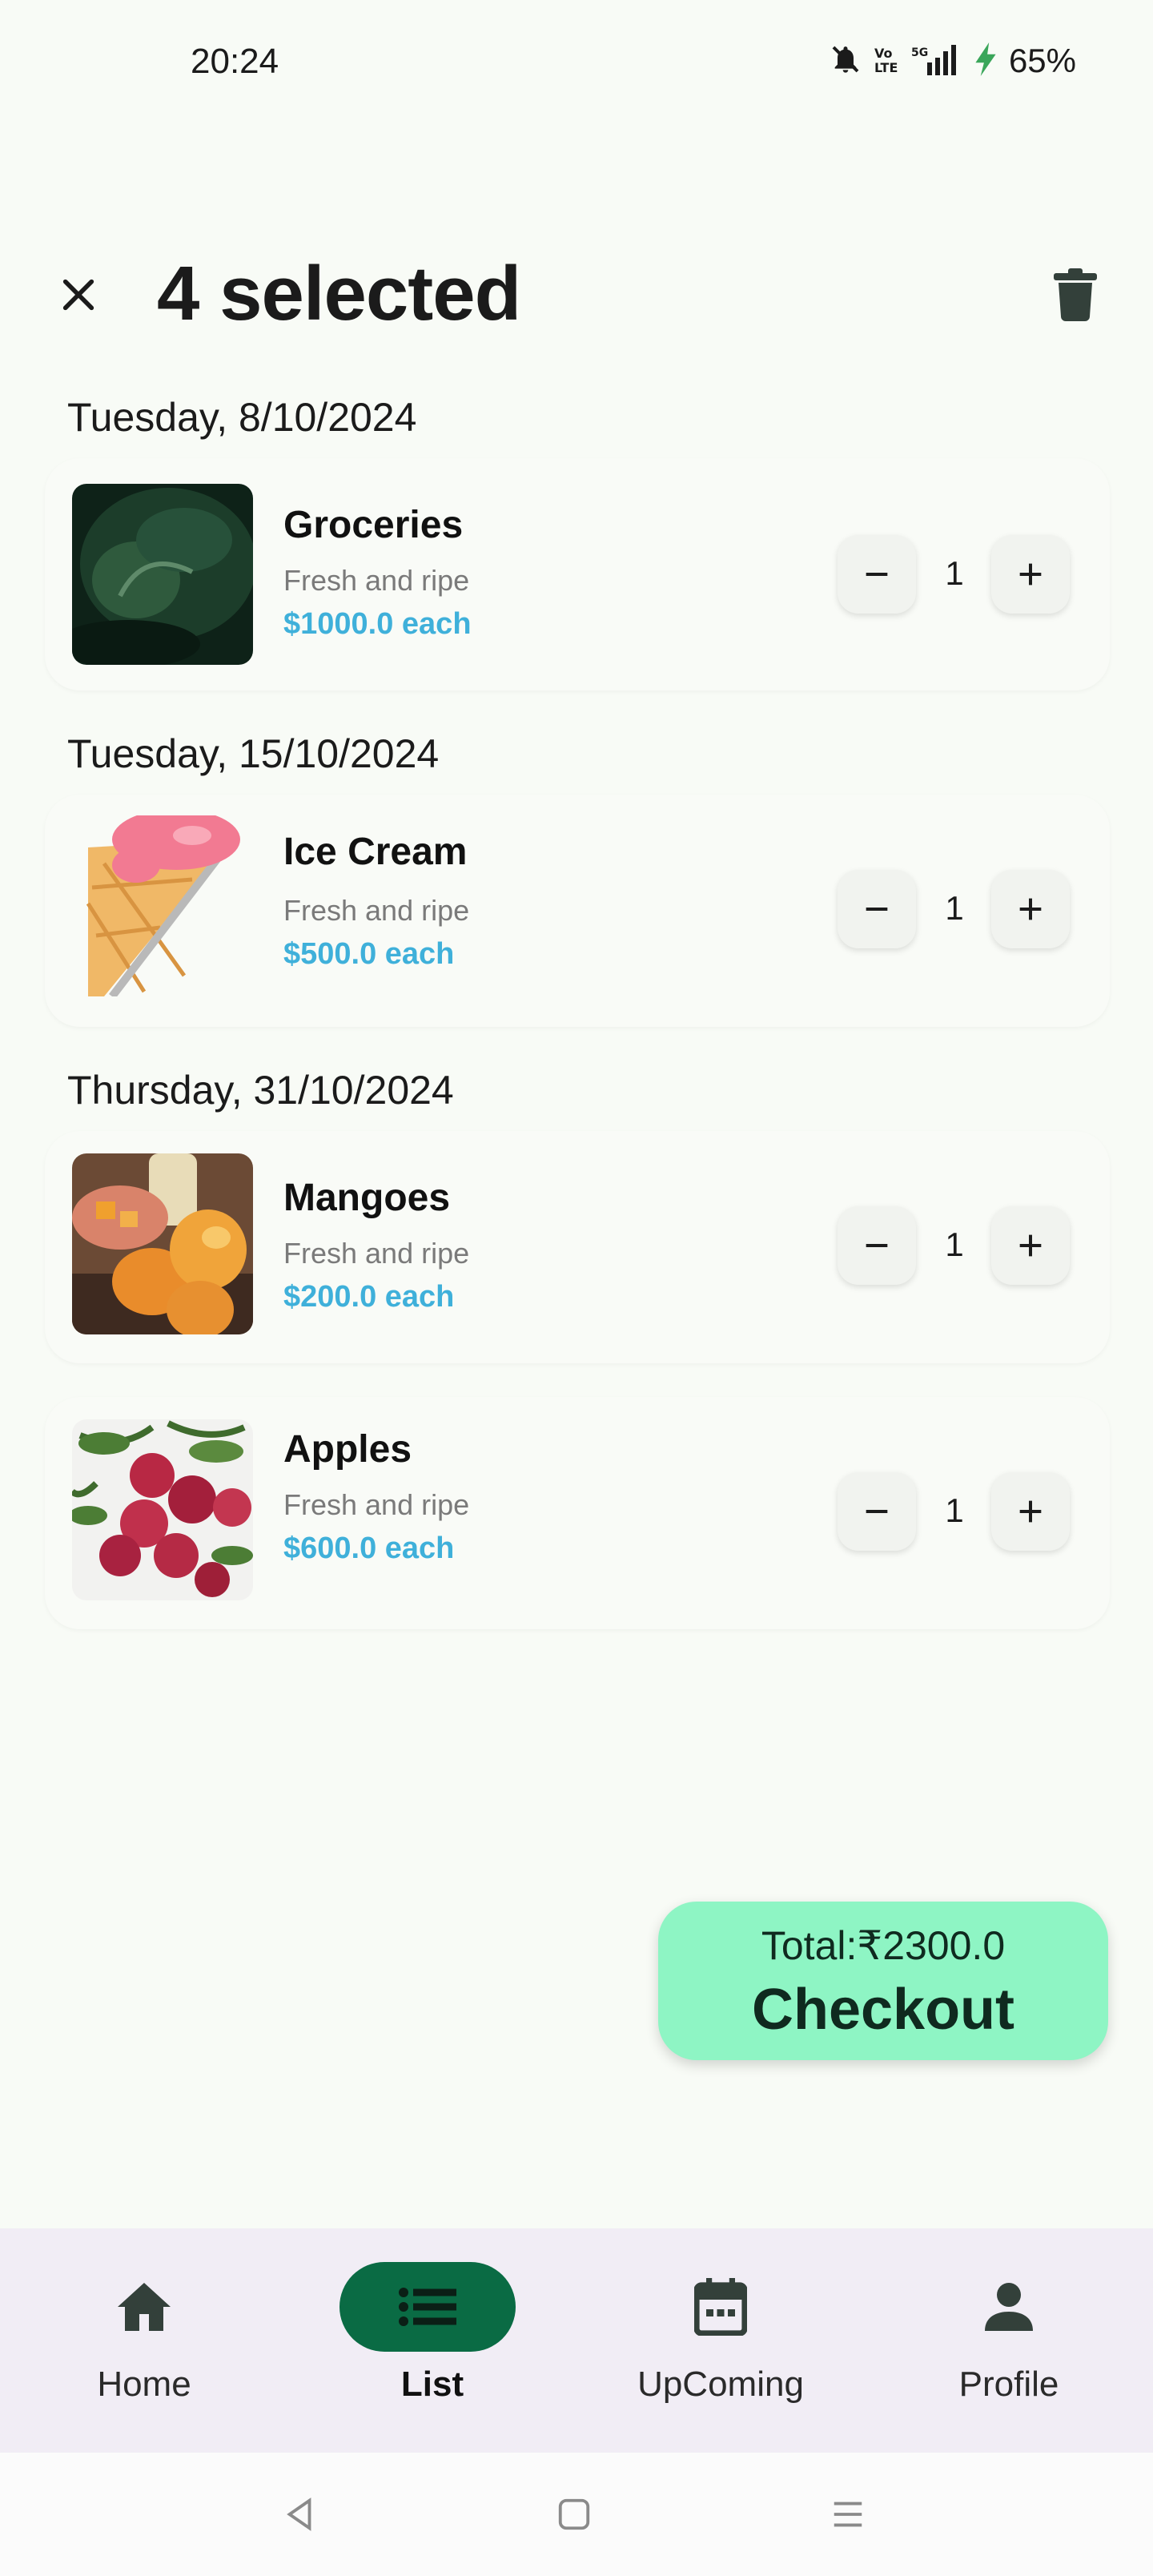  I want to click on nav-item-upcoming: UpComing, so click(721, 2340).